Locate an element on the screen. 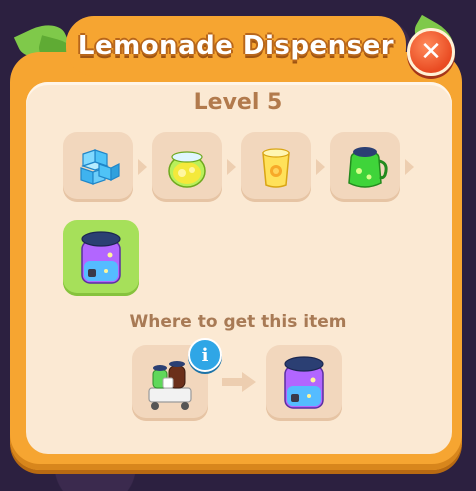 Image resolution: width=476 pixels, height=491 pixels. close-icon: ✕ is located at coordinates (431, 52).